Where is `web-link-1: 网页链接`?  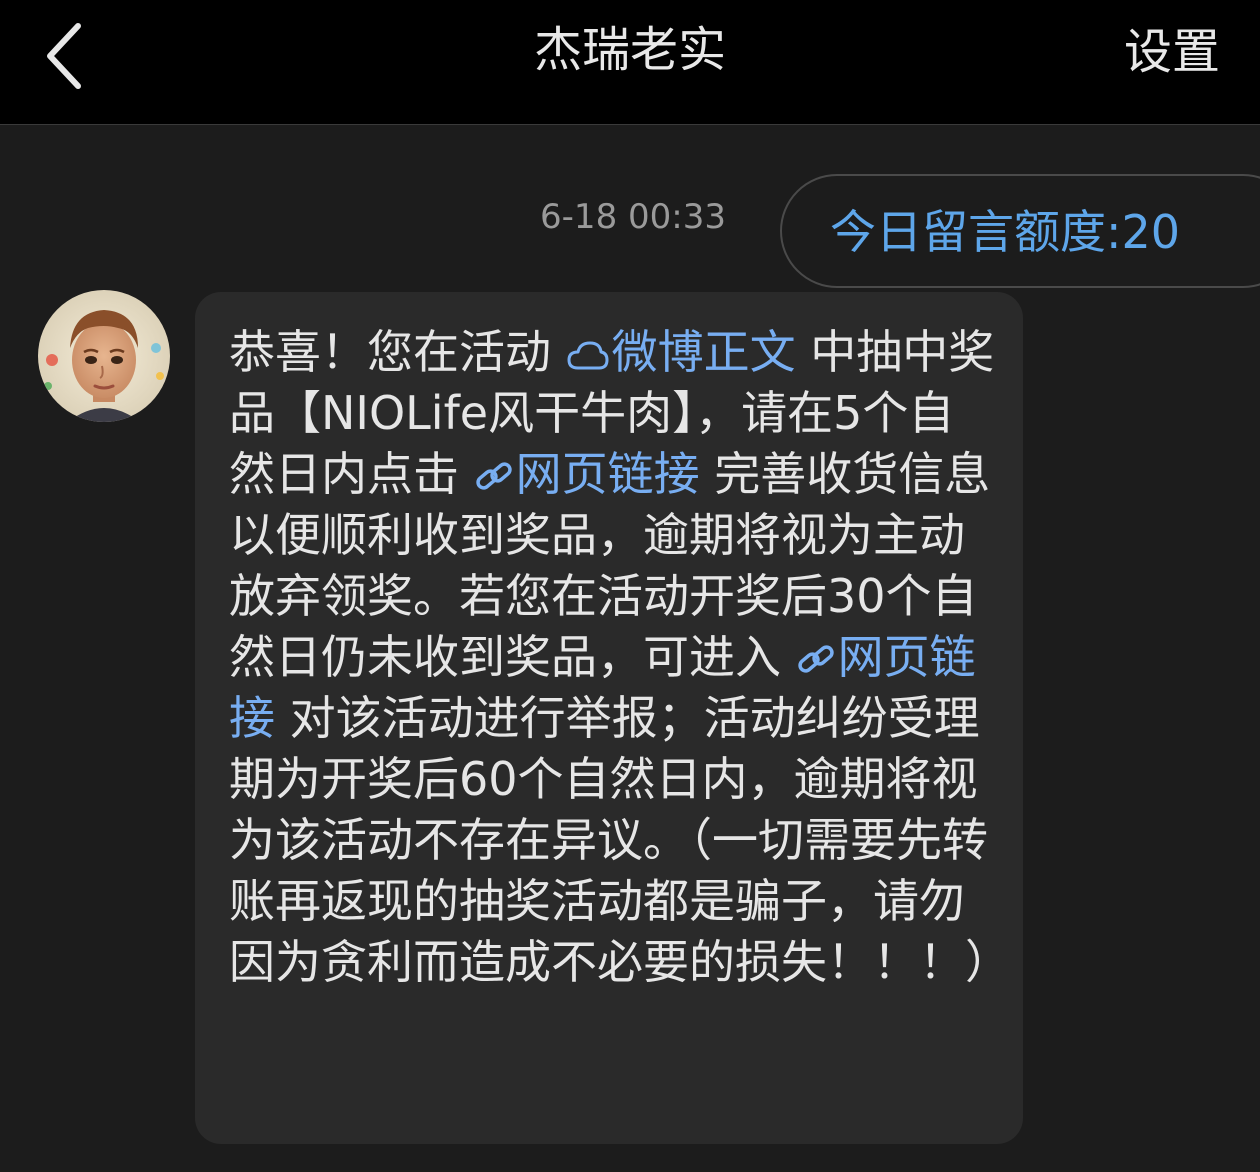 web-link-1: 网页链接 is located at coordinates (587, 474).